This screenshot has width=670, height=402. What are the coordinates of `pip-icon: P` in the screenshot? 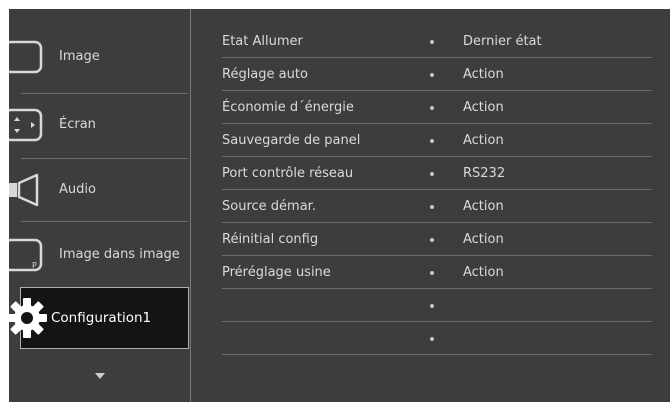 It's located at (26, 255).